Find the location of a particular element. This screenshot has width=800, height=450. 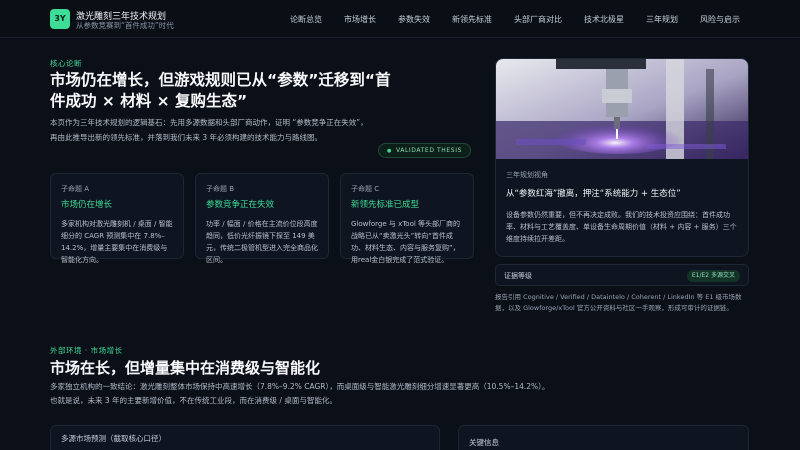

nav-item-market: 市场增长 is located at coordinates (360, 19).